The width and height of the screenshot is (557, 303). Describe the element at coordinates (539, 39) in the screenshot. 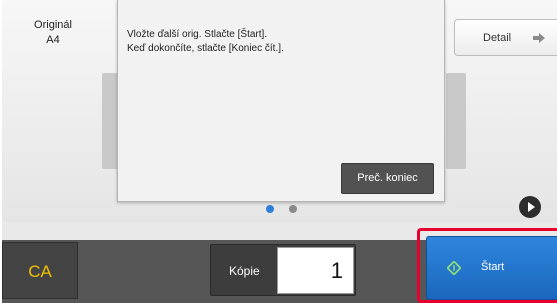

I see `arrow-right-icon` at that location.